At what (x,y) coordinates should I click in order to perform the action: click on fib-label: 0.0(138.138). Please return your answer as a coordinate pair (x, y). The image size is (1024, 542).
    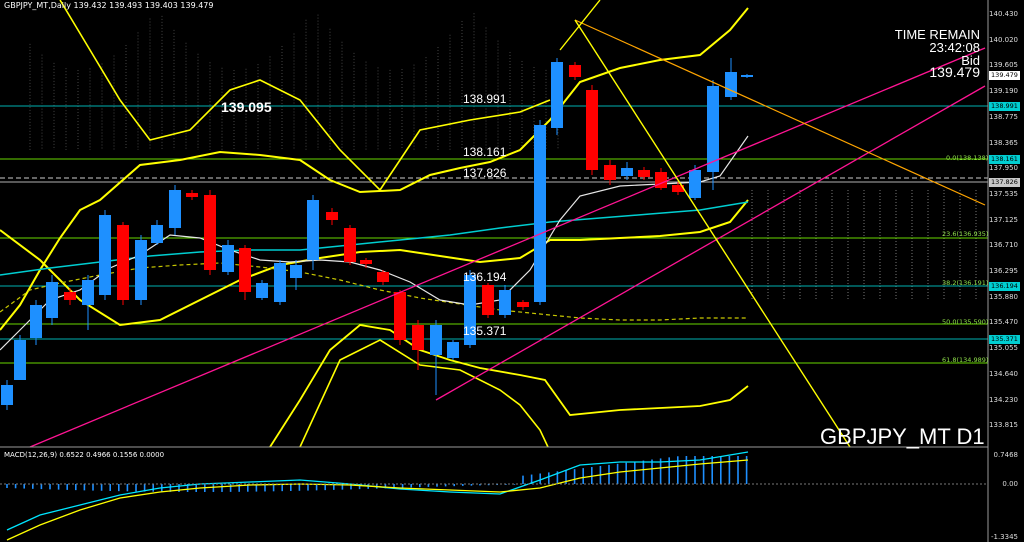
    Looking at the image, I should click on (967, 158).